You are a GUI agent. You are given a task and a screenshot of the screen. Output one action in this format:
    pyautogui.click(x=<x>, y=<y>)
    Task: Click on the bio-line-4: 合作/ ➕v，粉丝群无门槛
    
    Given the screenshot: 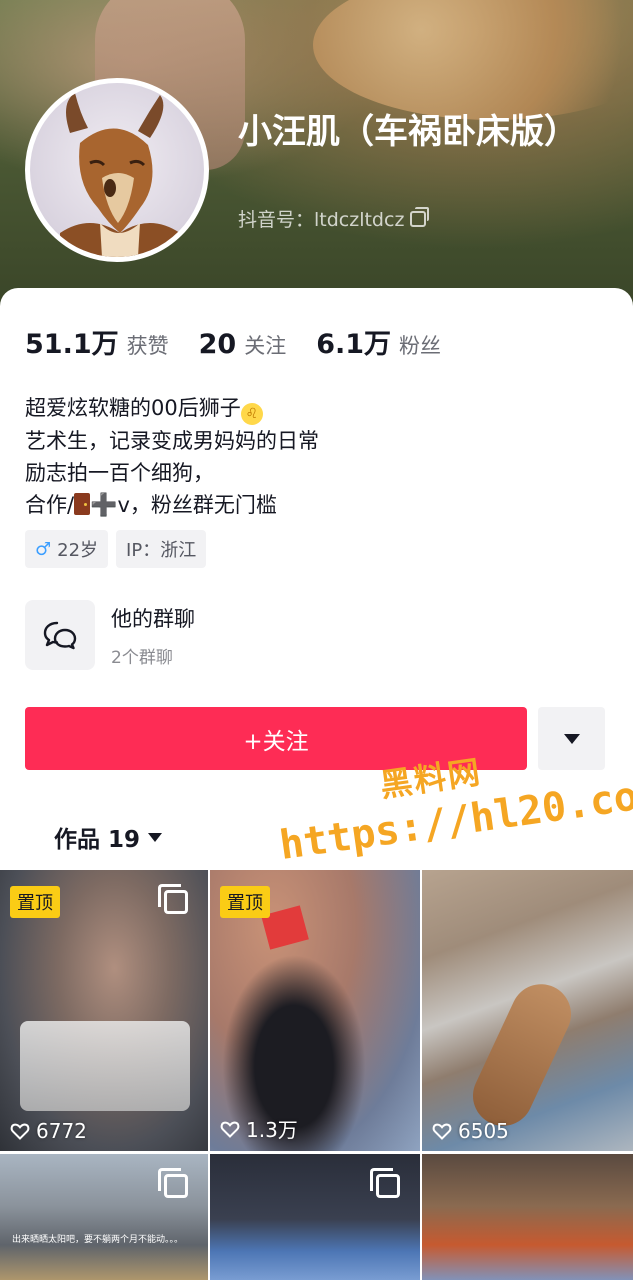 What is the action you would take?
    pyautogui.click(x=172, y=505)
    